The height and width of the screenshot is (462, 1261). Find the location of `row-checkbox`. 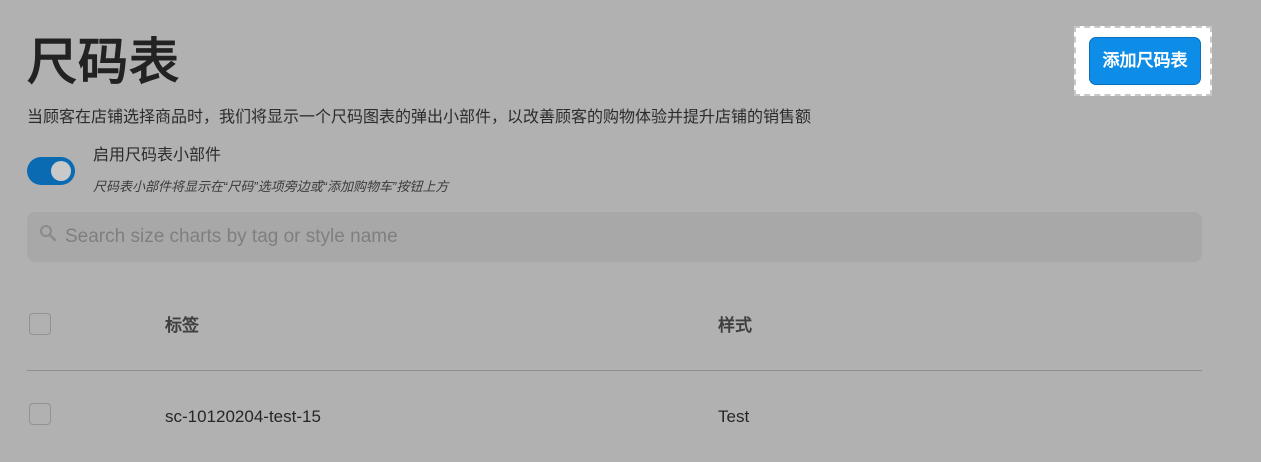

row-checkbox is located at coordinates (40, 414).